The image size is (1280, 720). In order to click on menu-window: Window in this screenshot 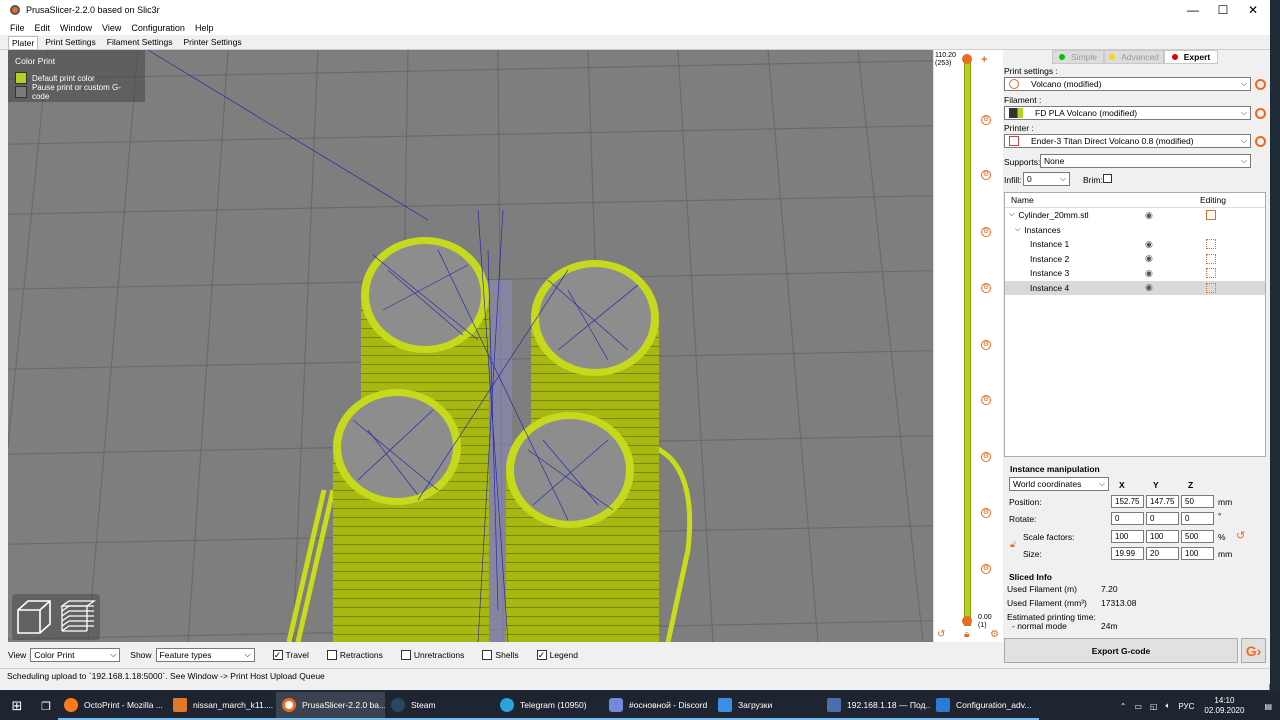, I will do `click(76, 28)`.